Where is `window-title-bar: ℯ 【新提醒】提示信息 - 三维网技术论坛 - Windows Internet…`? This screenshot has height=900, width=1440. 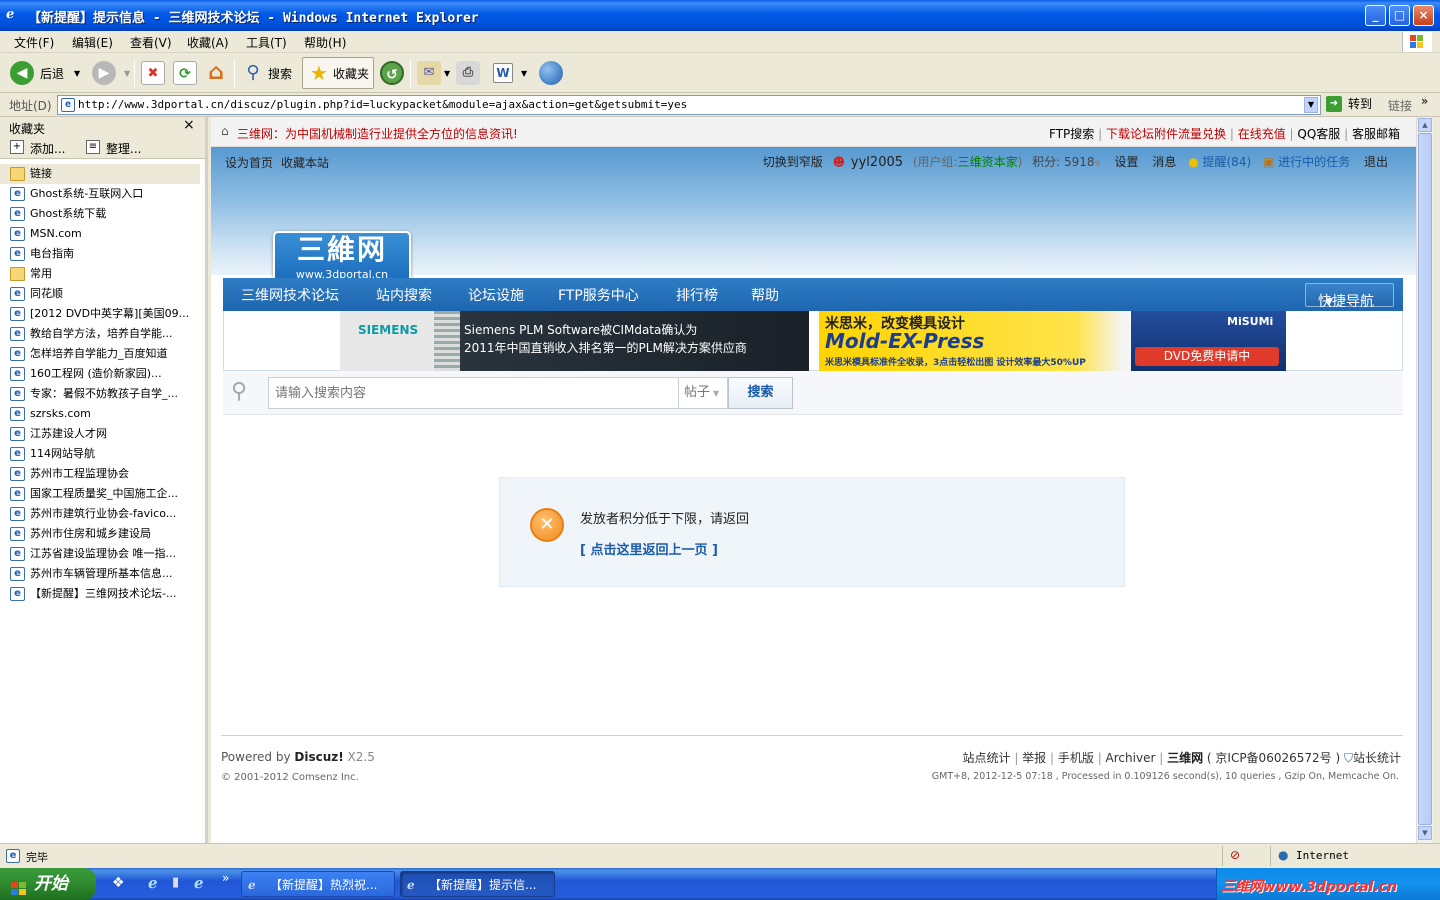 window-title-bar: ℯ 【新提醒】提示信息 - 三维网技术论坛 - Windows Internet… is located at coordinates (720, 15).